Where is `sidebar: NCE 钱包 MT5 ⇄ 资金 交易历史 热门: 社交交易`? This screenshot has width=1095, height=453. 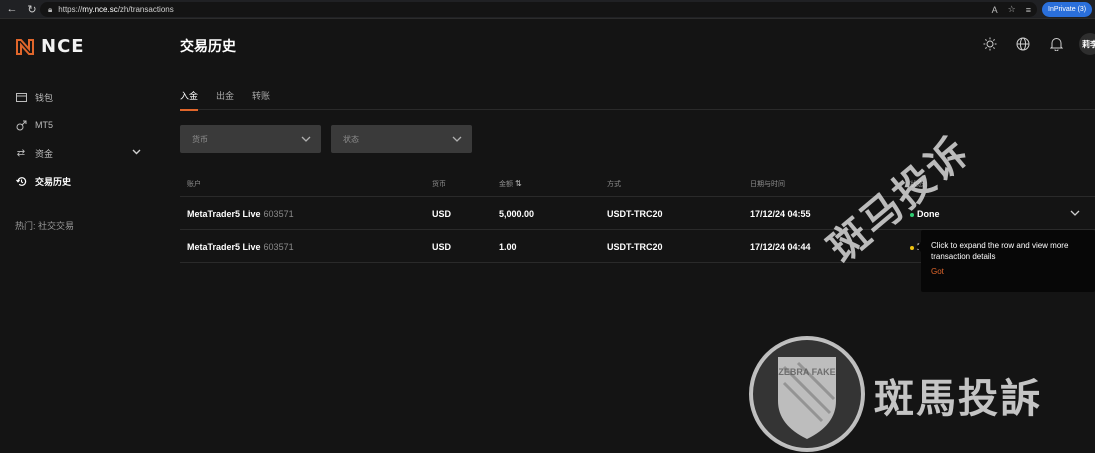 sidebar: NCE 钱包 MT5 ⇄ 资金 交易历史 热门: 社交交易 is located at coordinates (80, 236).